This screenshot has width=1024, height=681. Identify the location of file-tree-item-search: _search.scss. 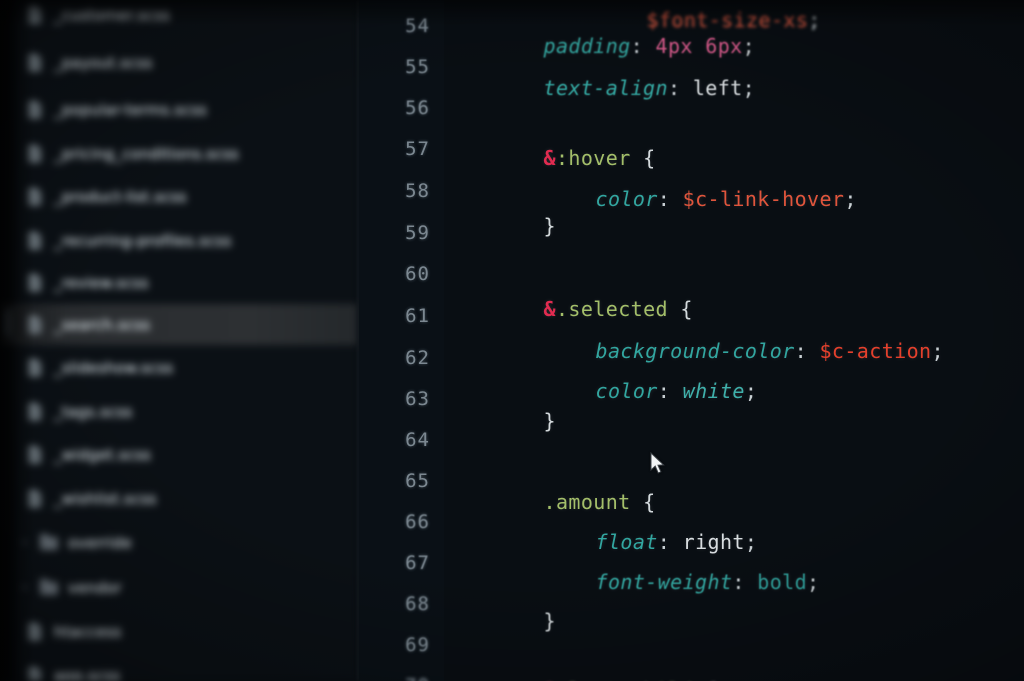
(179, 324).